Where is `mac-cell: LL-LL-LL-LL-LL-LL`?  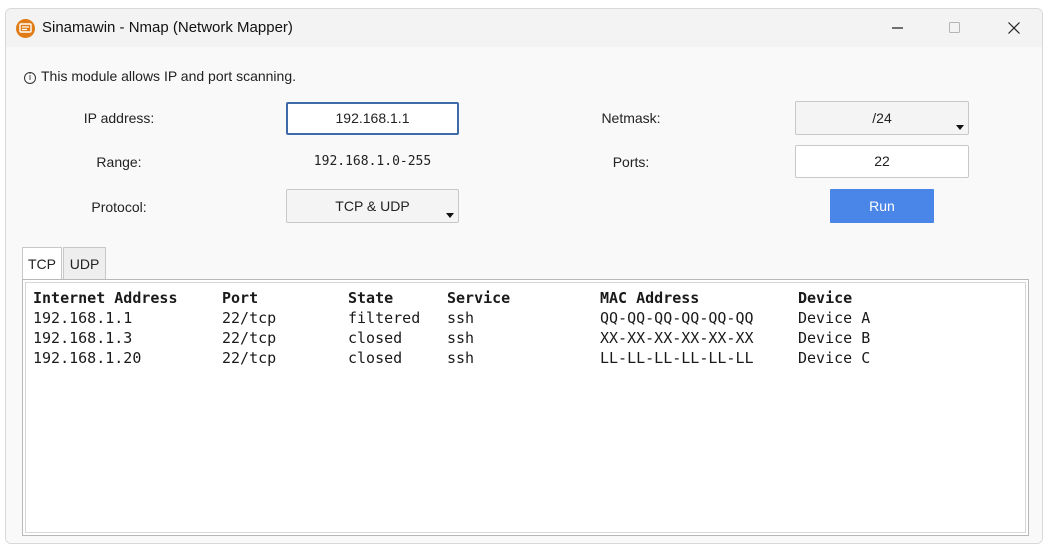 mac-cell: LL-LL-LL-LL-LL-LL is located at coordinates (677, 358).